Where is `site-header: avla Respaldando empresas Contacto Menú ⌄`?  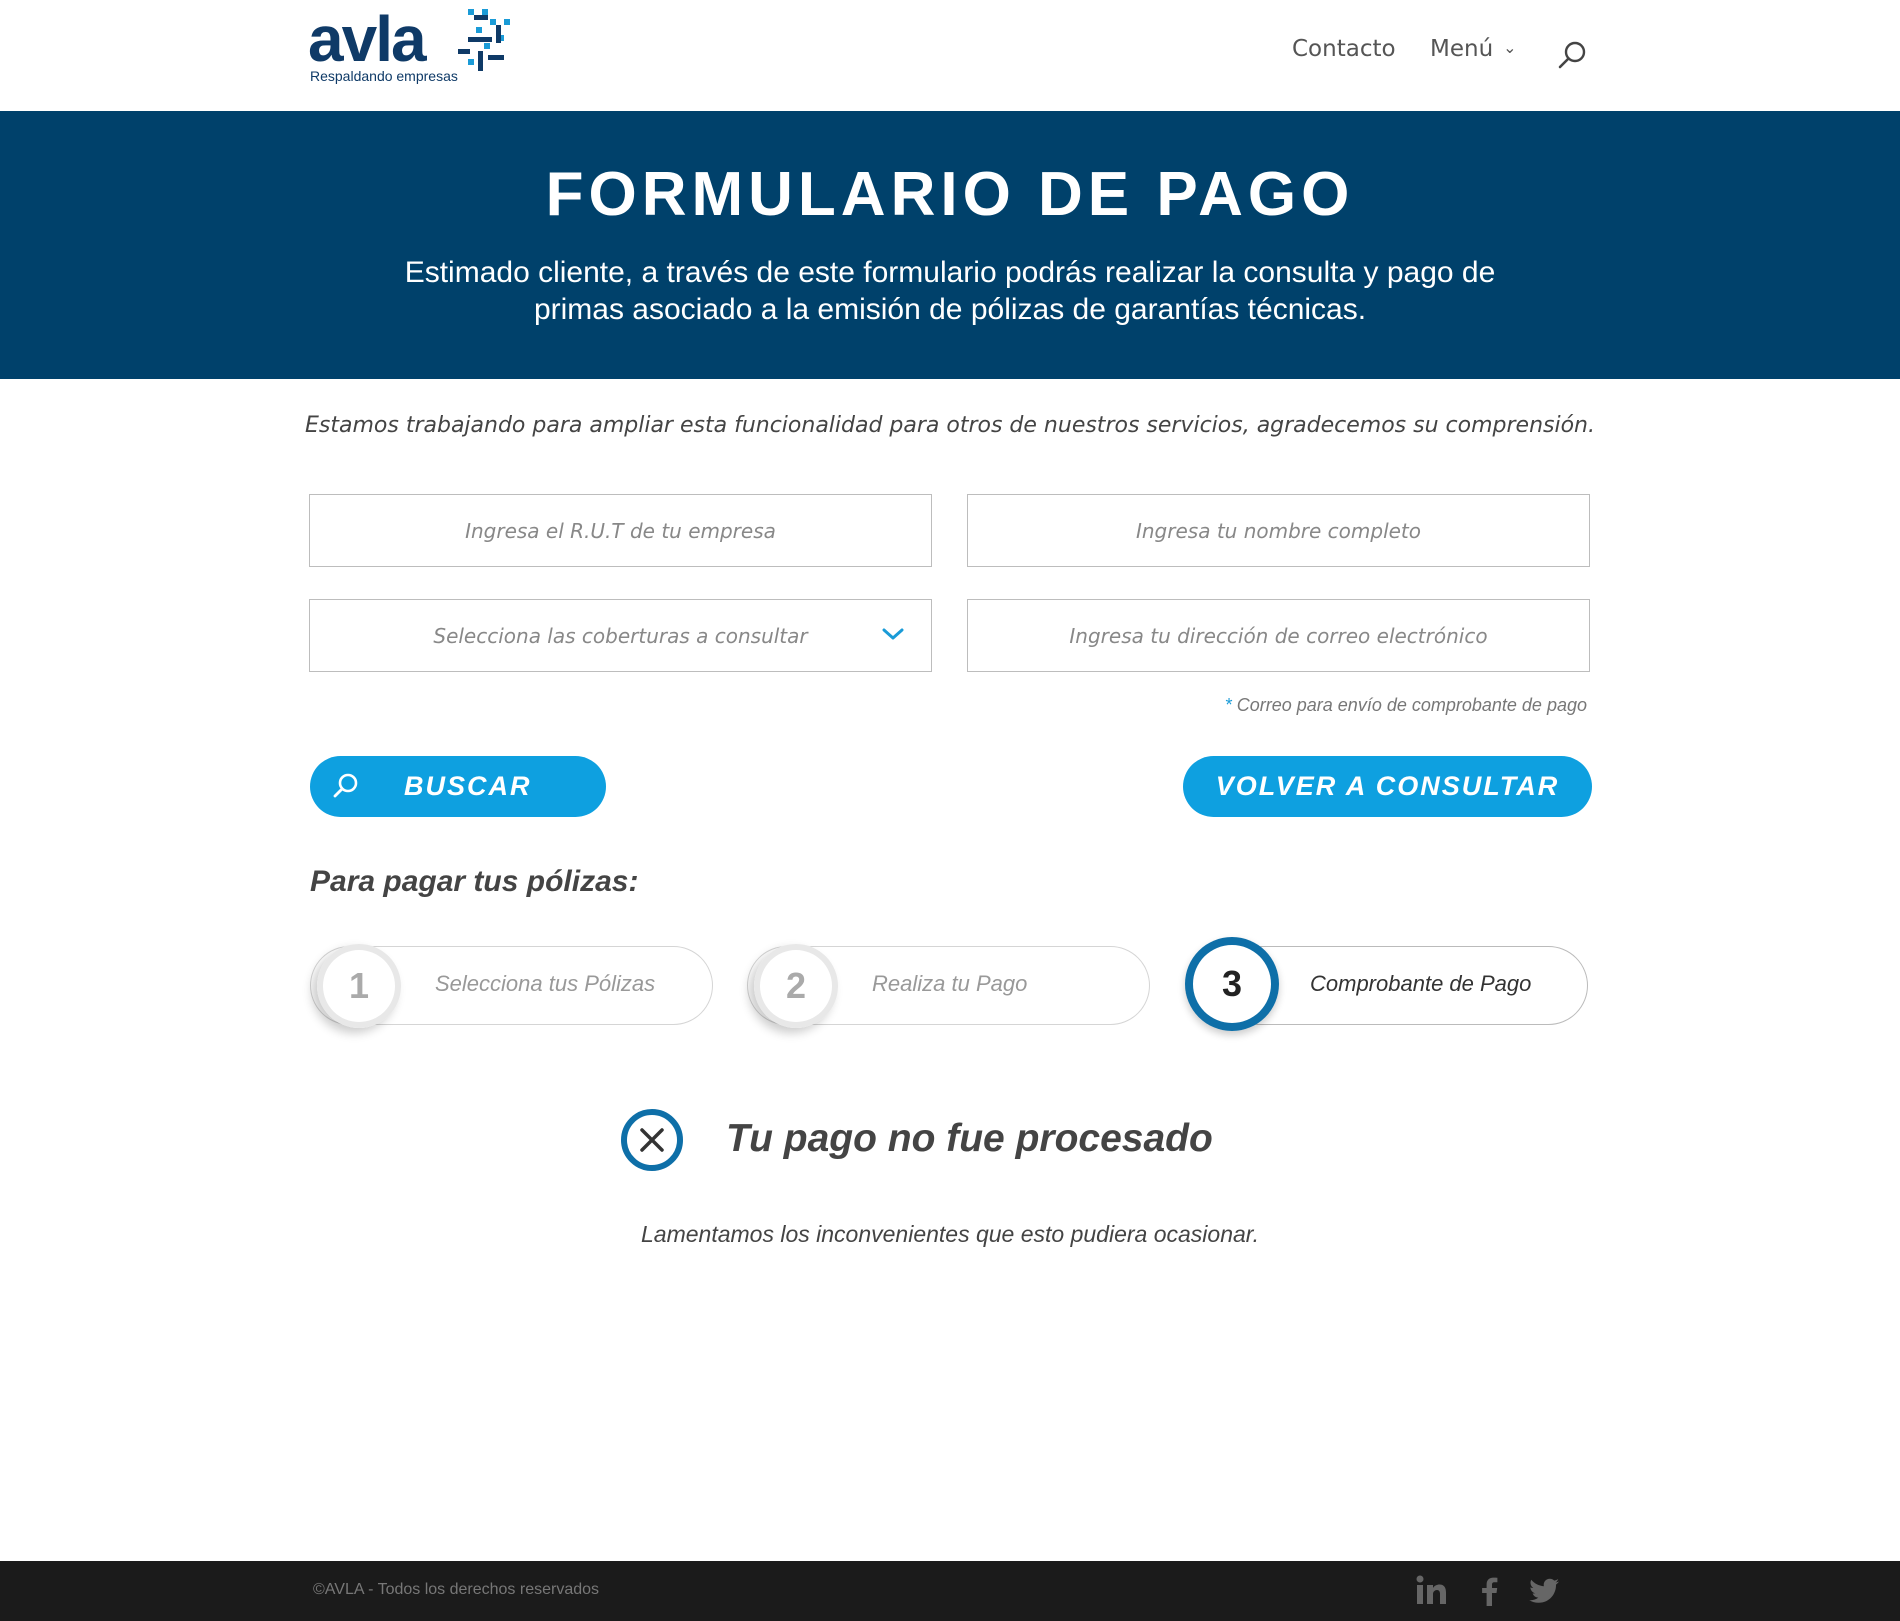
site-header: avla Respaldando empresas Contacto Menú ⌄ is located at coordinates (950, 55).